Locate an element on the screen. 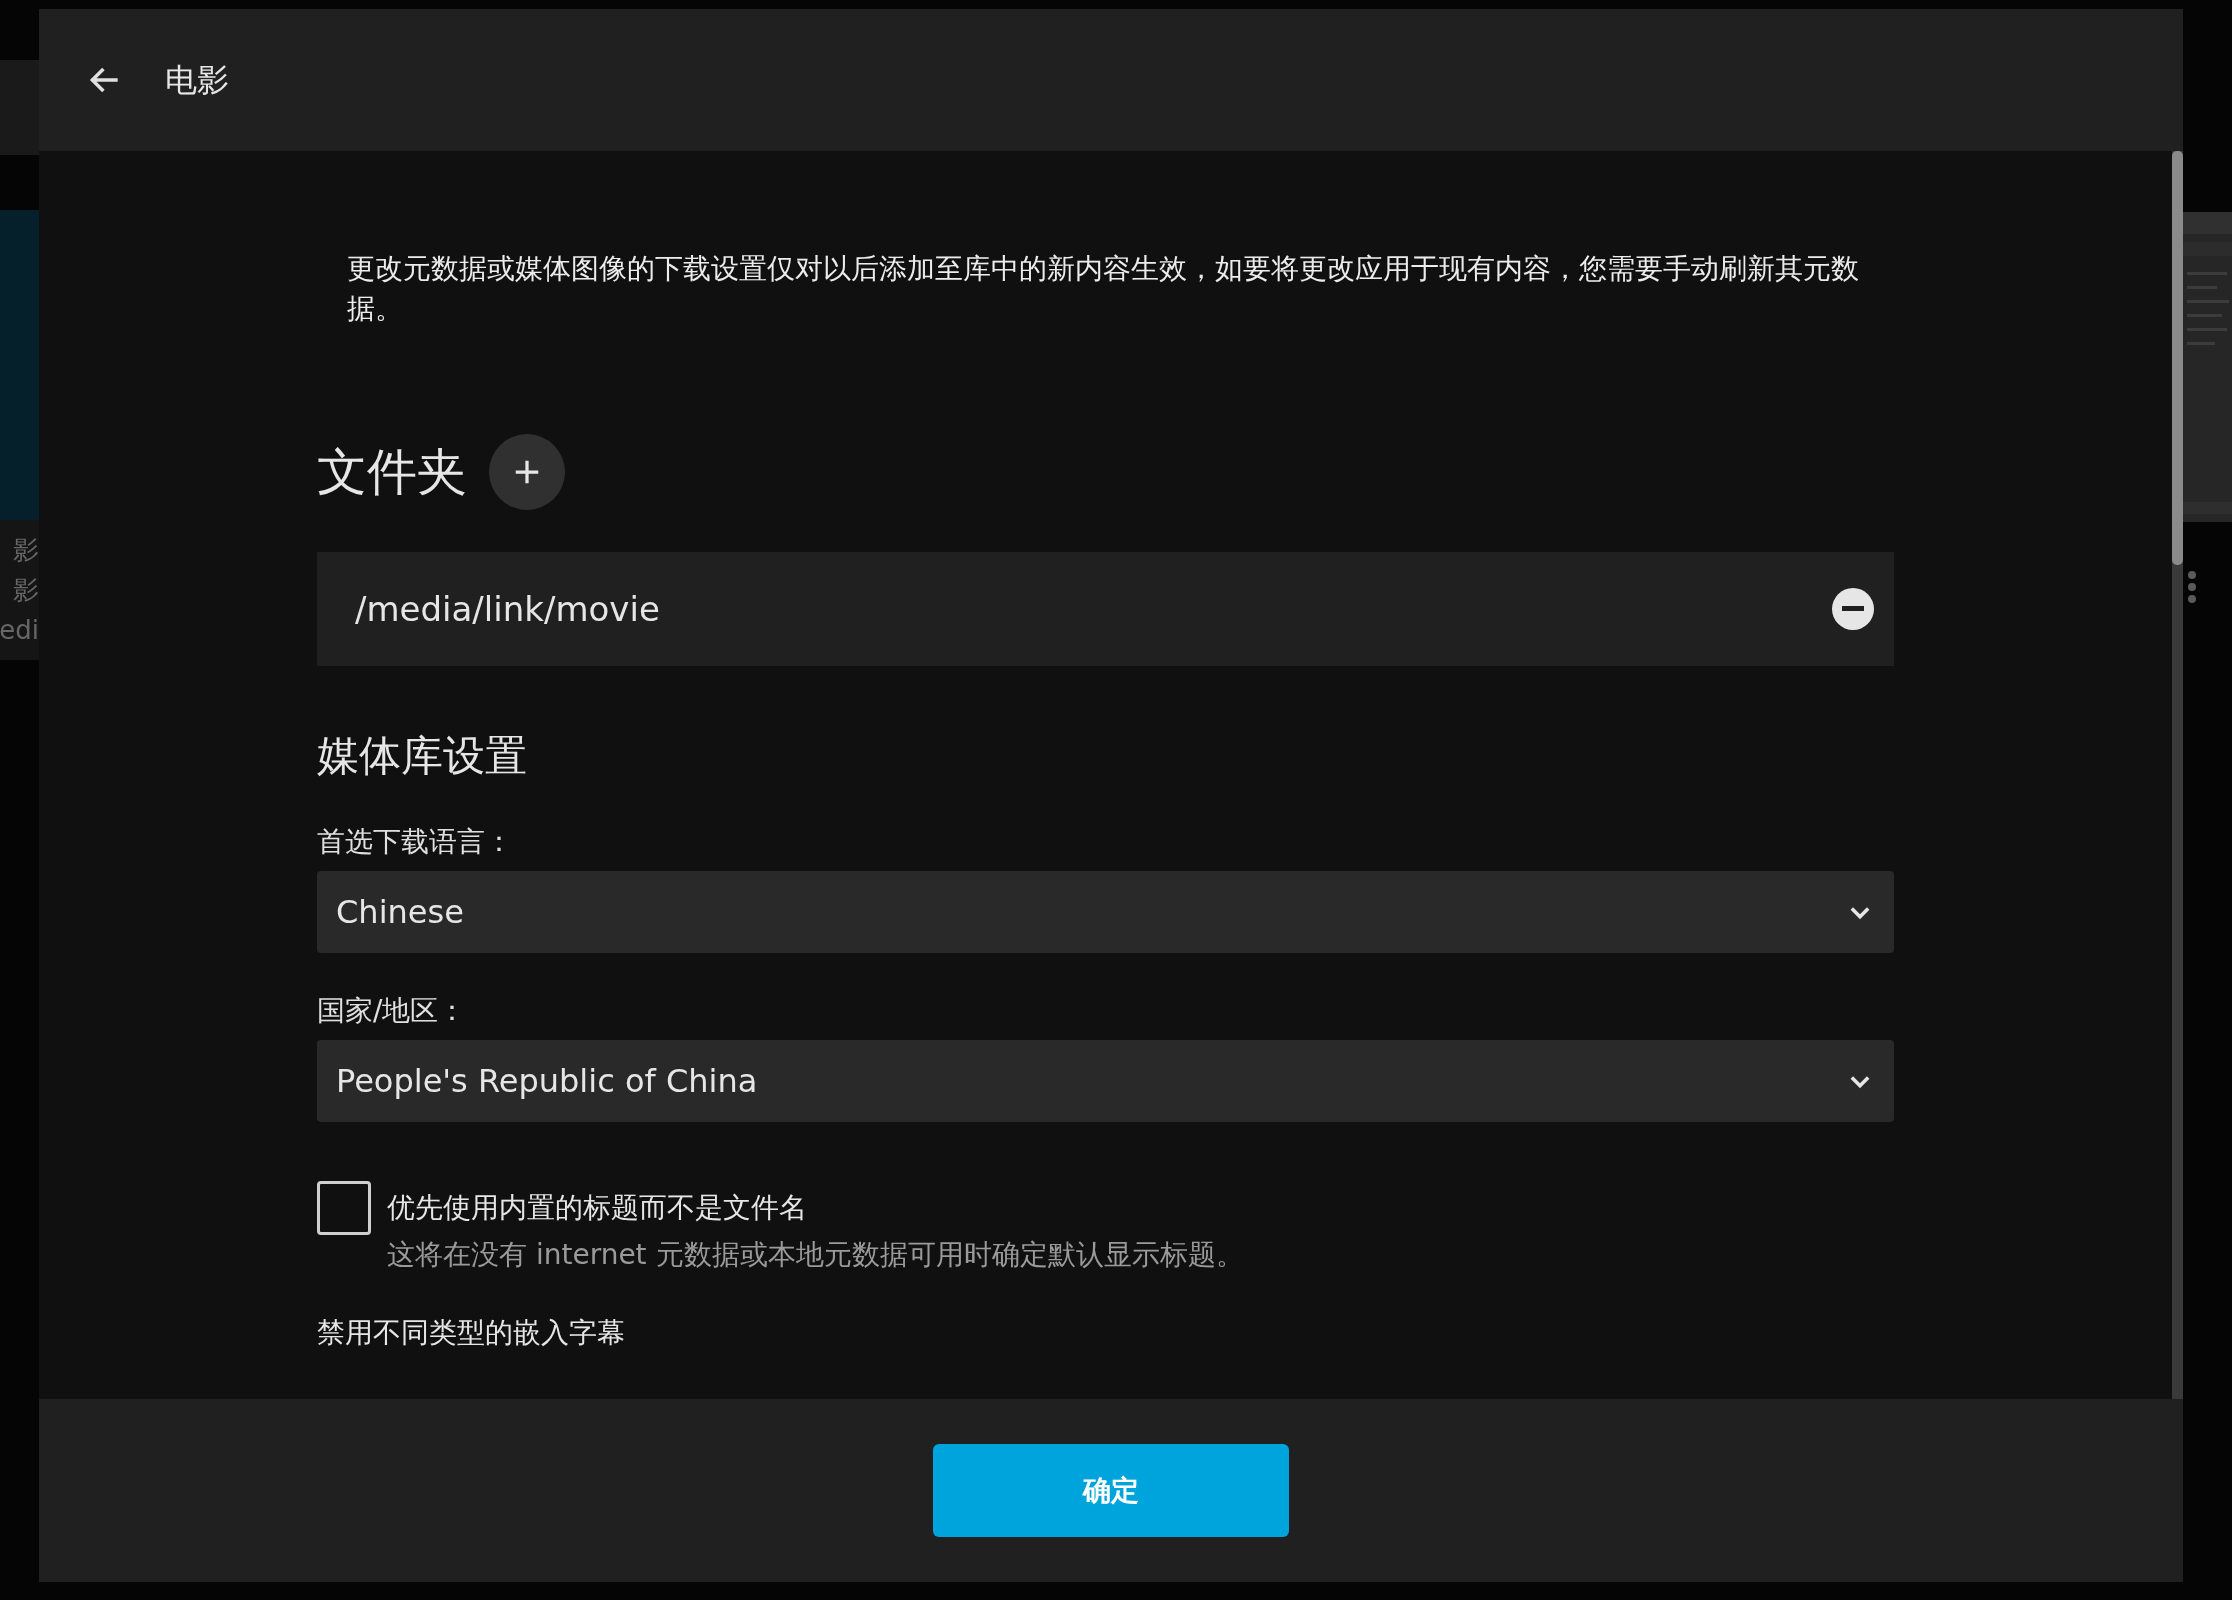  scrollbar-thumb is located at coordinates (2177, 358).